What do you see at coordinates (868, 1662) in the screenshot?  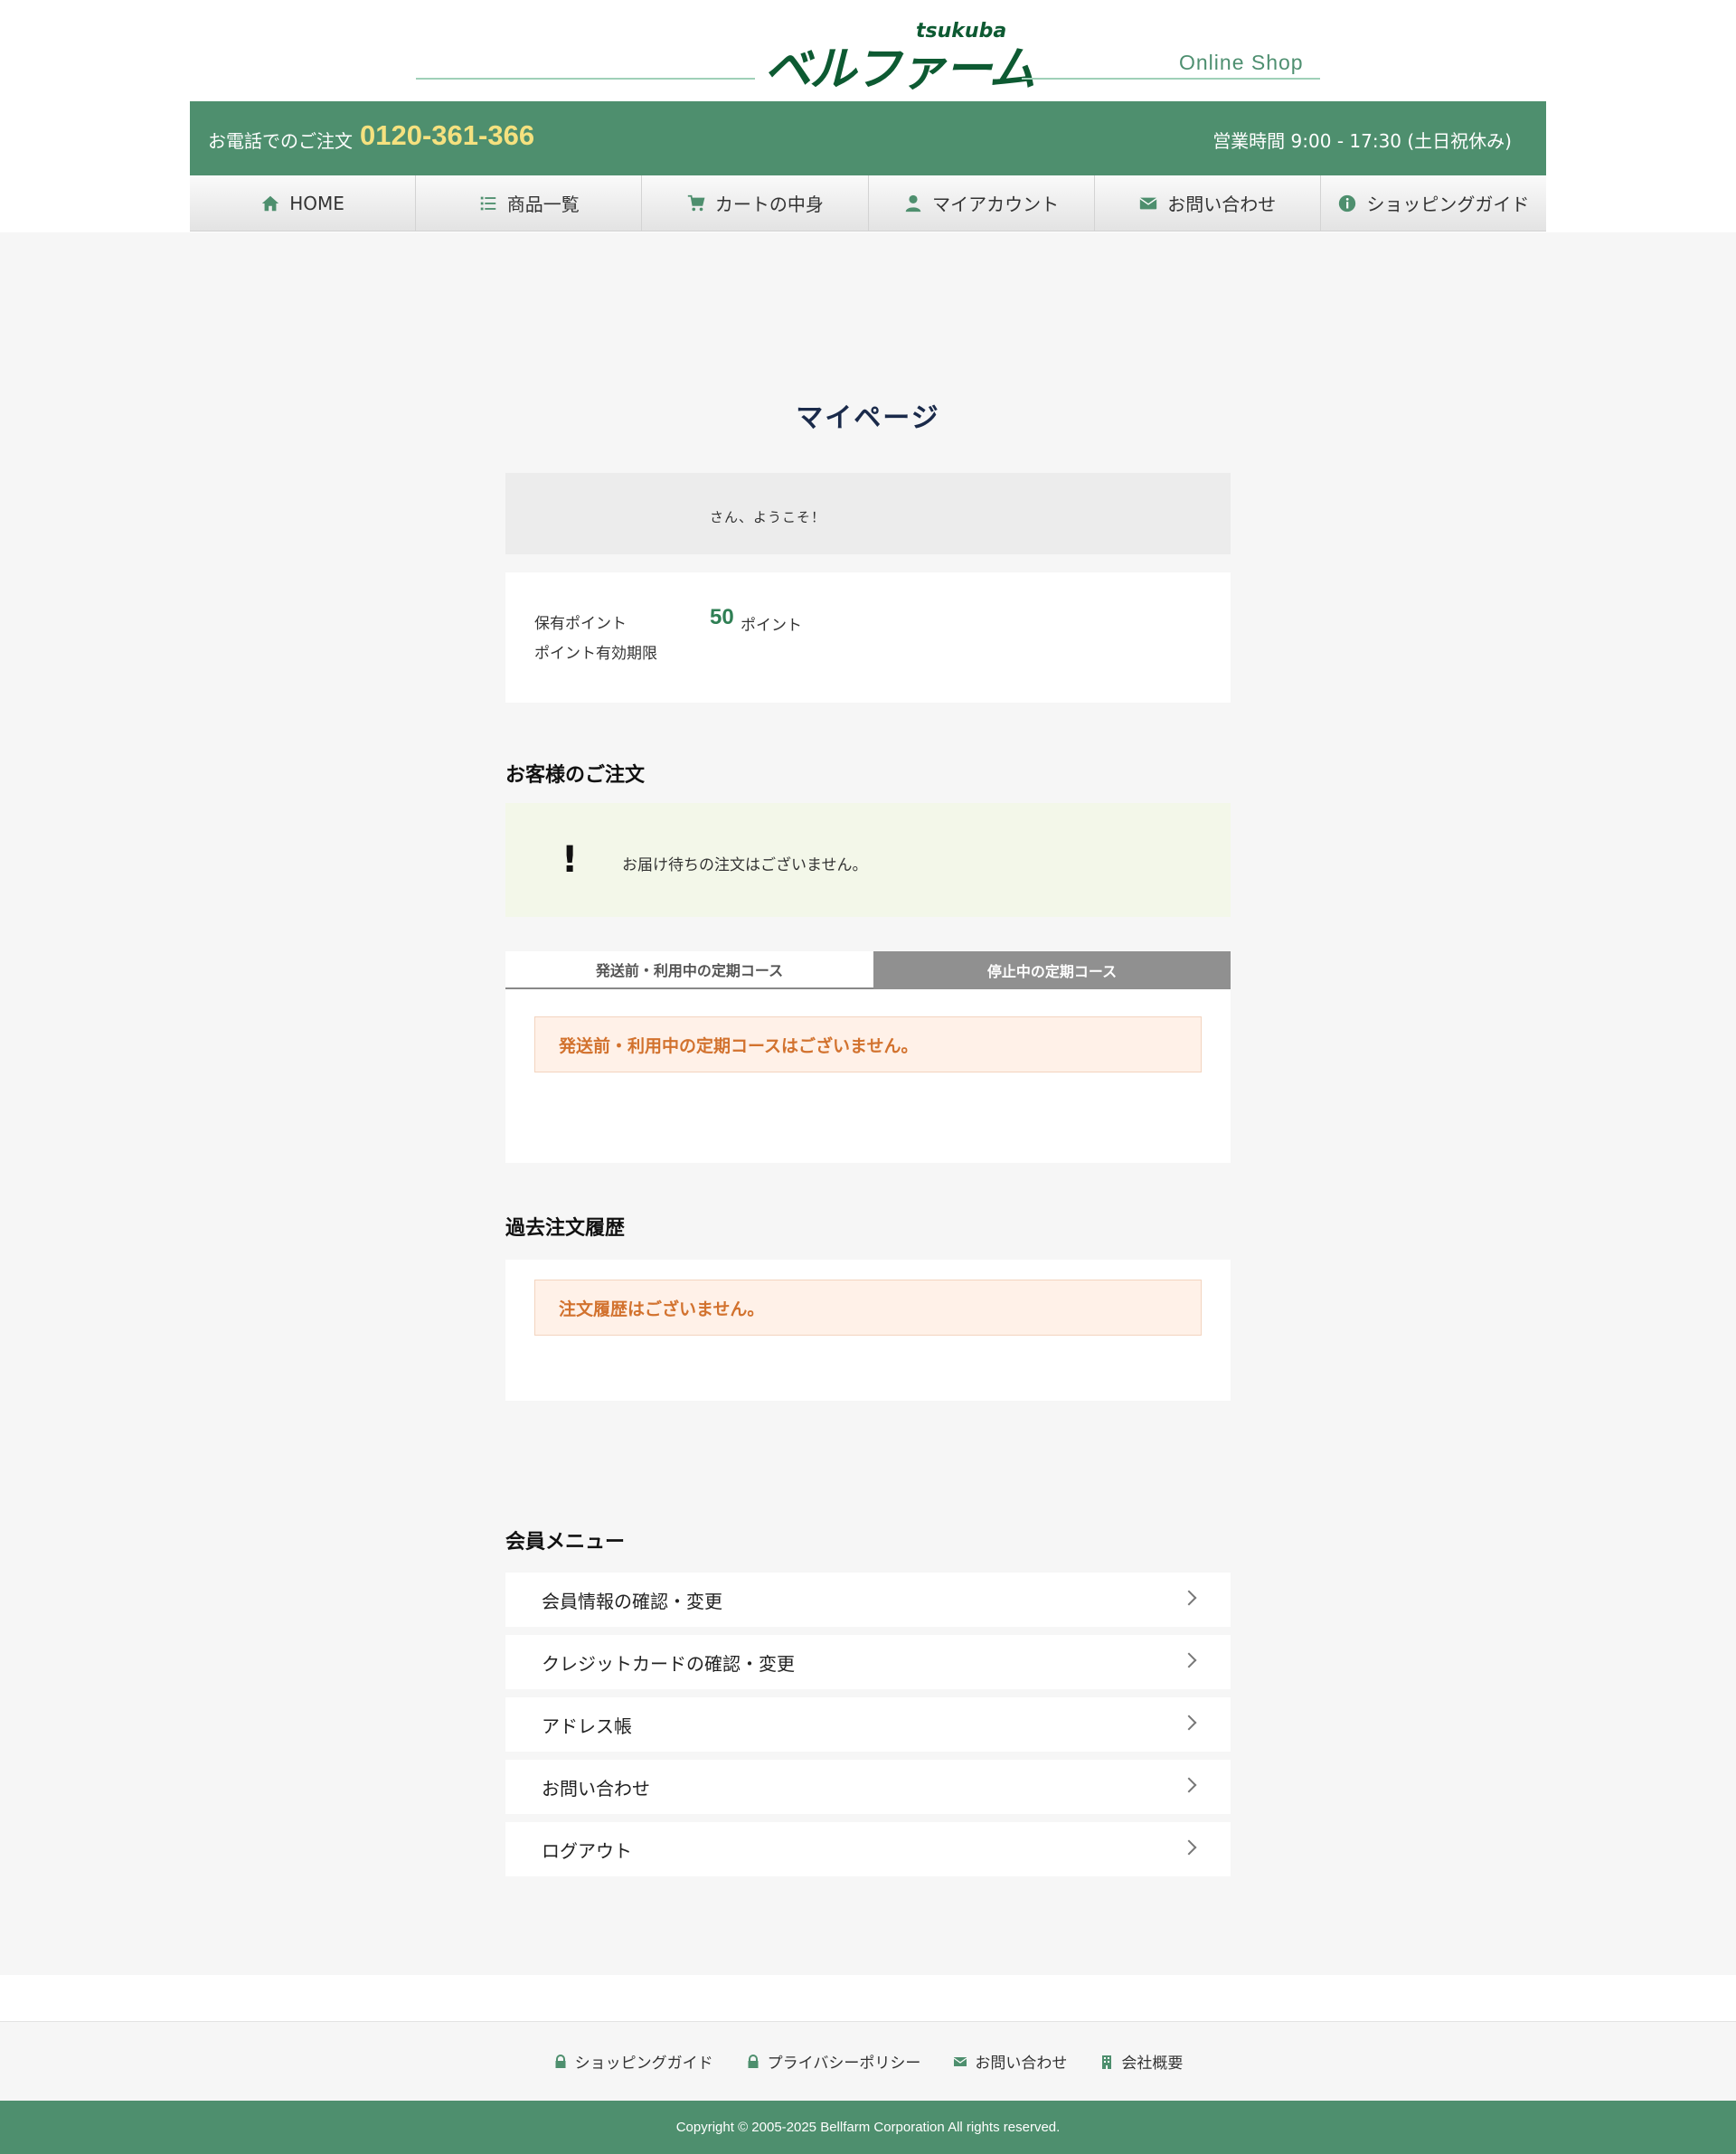 I see `menu-item-credit-card: クレジットカードの確認・変更` at bounding box center [868, 1662].